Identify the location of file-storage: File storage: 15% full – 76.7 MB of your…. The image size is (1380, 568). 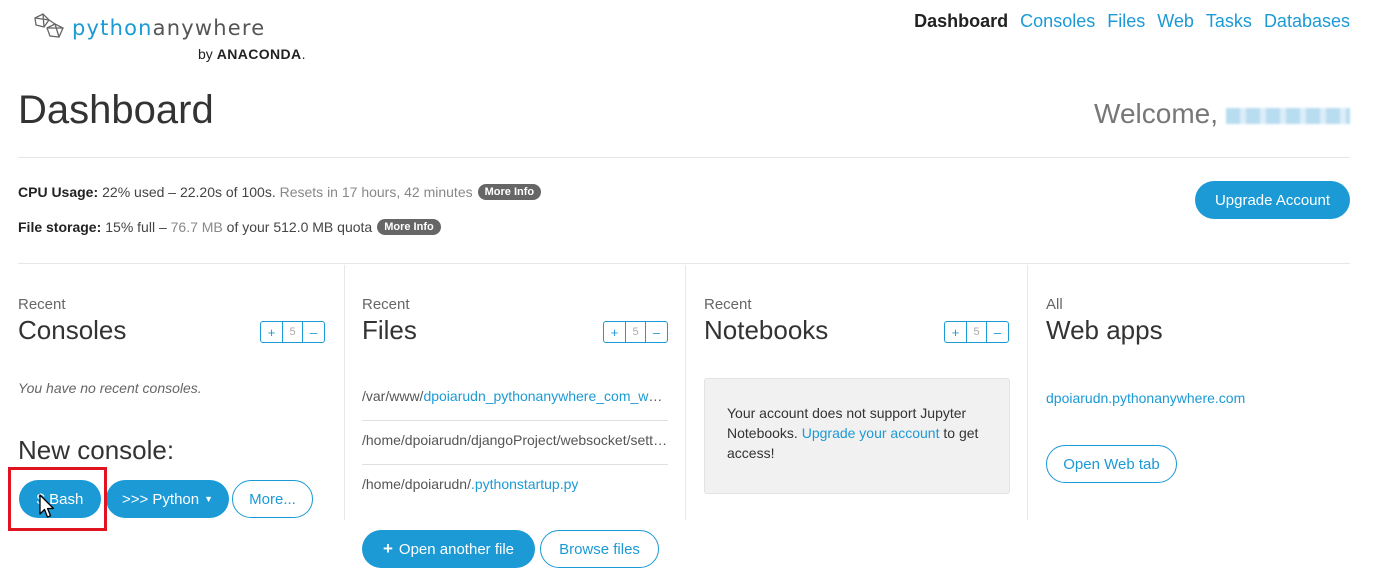
(229, 227).